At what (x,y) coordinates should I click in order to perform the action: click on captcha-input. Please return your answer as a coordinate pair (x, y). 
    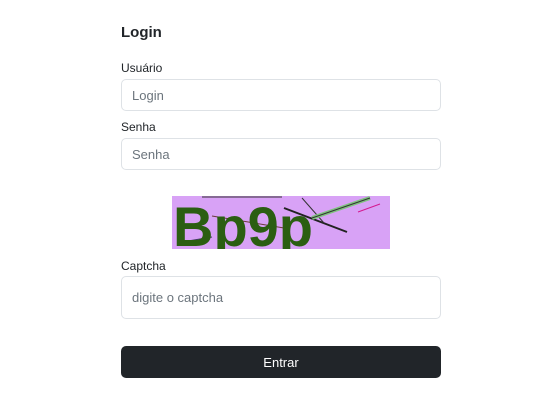
    Looking at the image, I should click on (281, 297).